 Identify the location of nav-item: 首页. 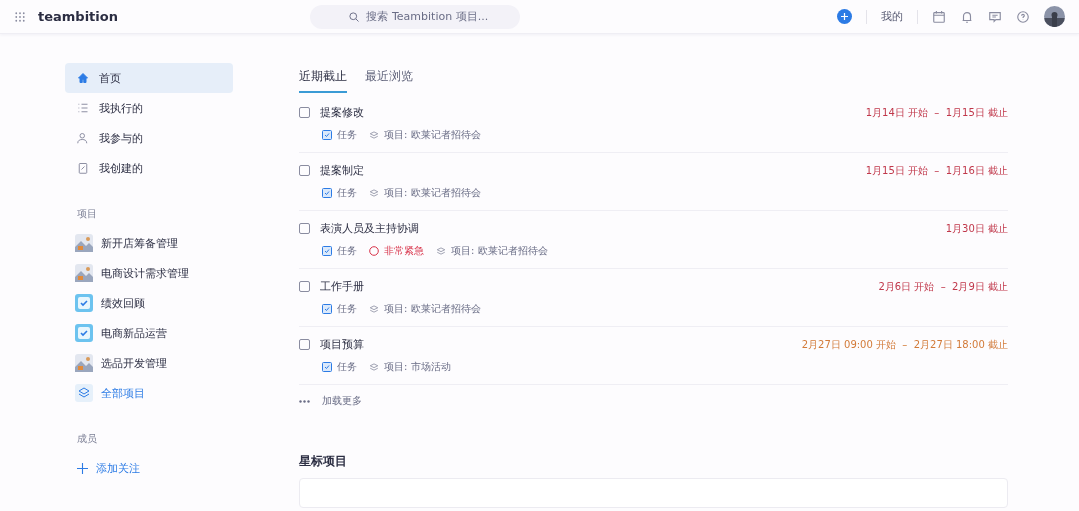
(149, 78).